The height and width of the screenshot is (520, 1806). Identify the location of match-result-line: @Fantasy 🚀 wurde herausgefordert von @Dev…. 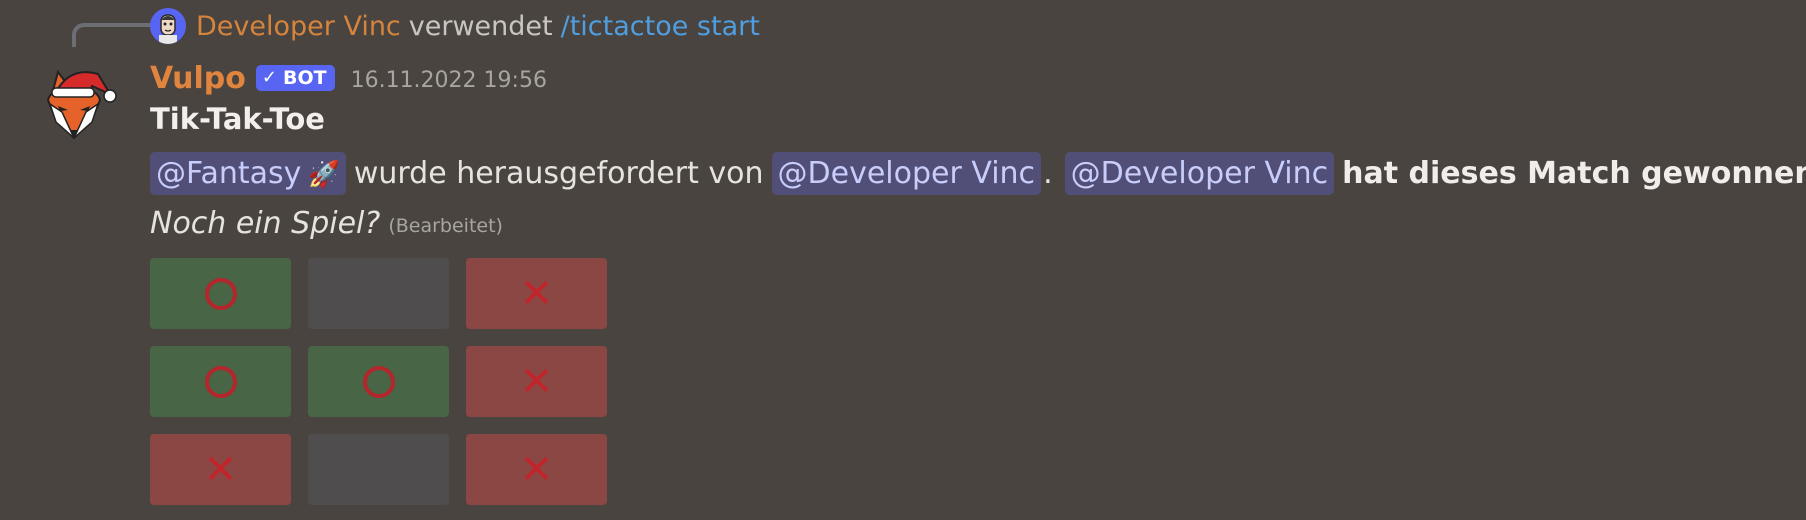
(978, 173).